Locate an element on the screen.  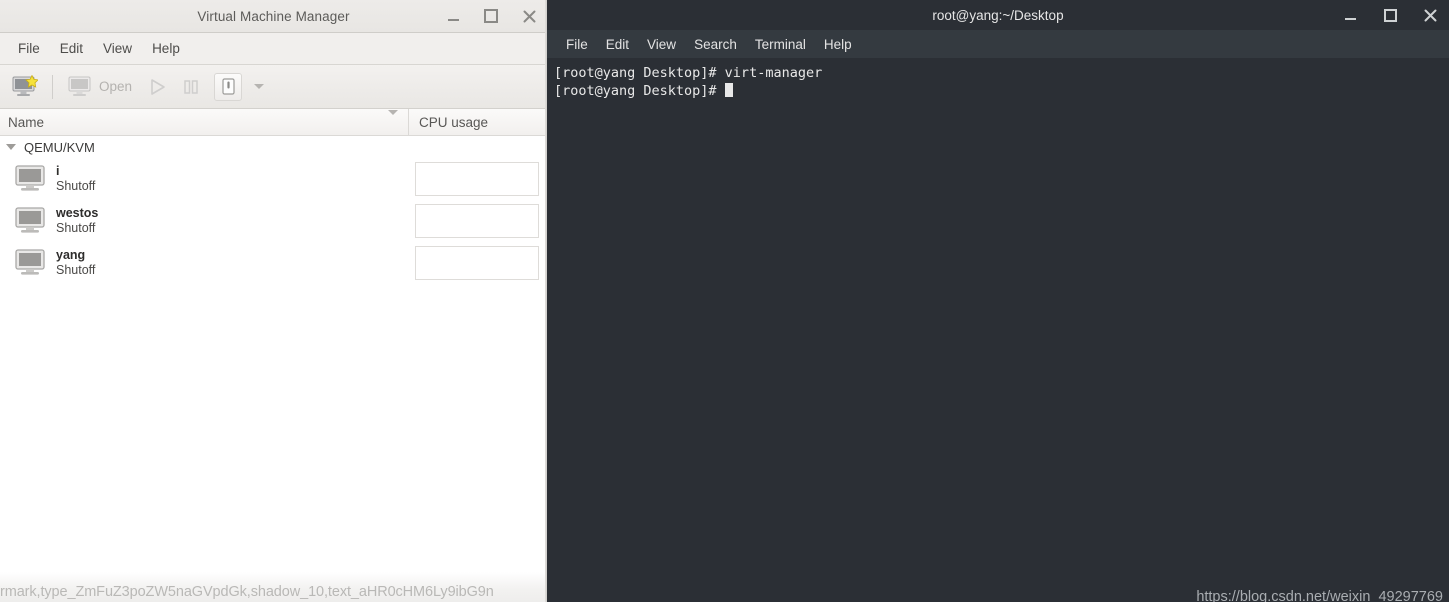
column-header-name-label: Name is located at coordinates (26, 122).